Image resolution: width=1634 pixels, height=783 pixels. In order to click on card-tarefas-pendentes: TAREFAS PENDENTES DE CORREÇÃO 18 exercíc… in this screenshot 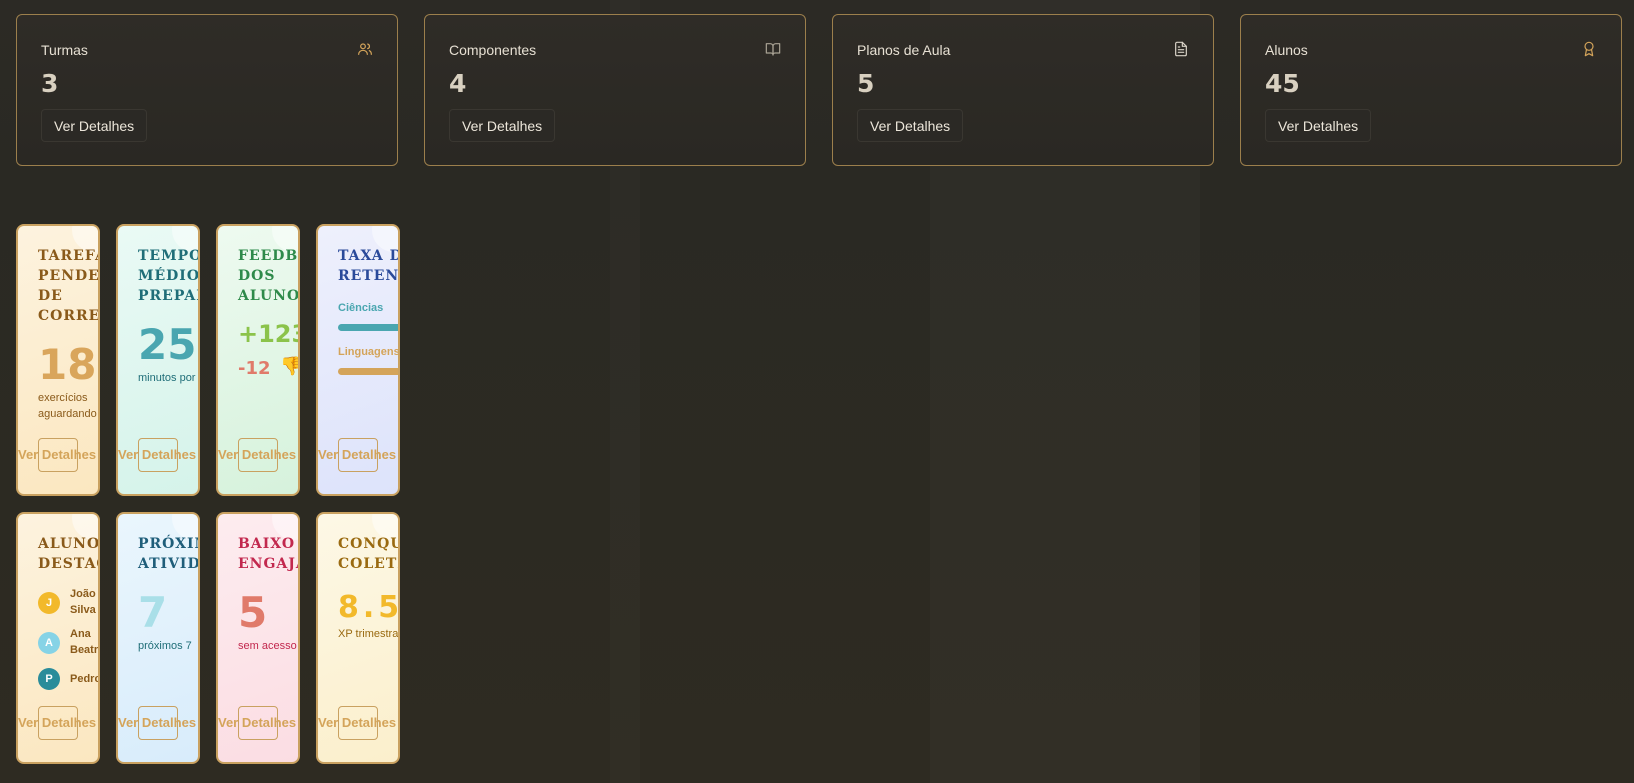, I will do `click(58, 360)`.